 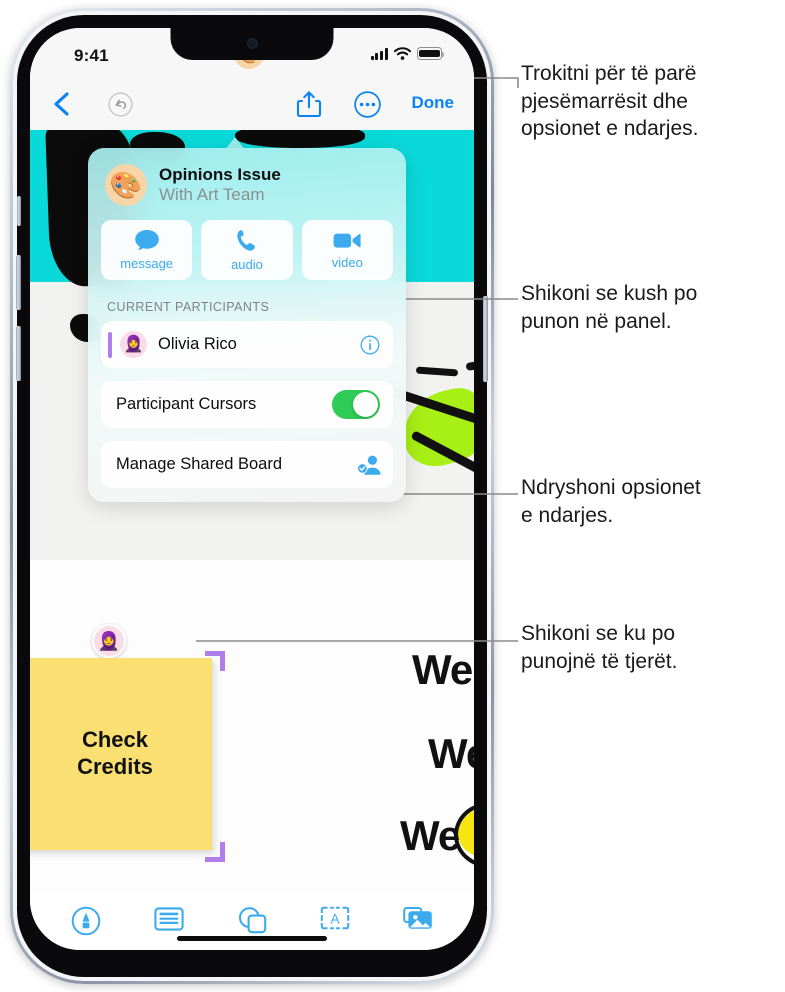 I want to click on note-lines-icon, so click(x=169, y=921).